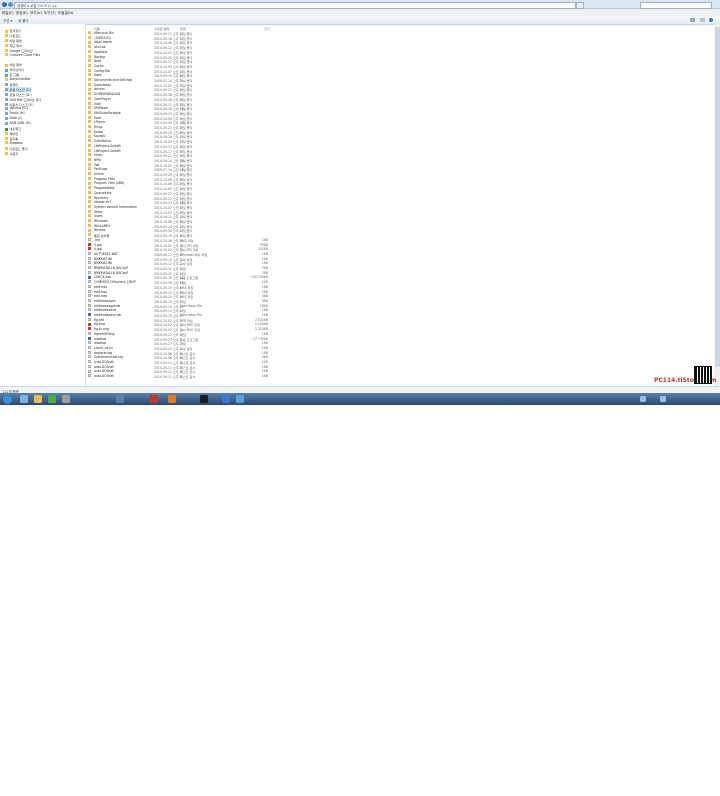 The width and height of the screenshot is (720, 796). I want to click on file-row: fig.pfd 2014-10-02 오후 3: PFD 파일 2,532KB, so click(401, 320).